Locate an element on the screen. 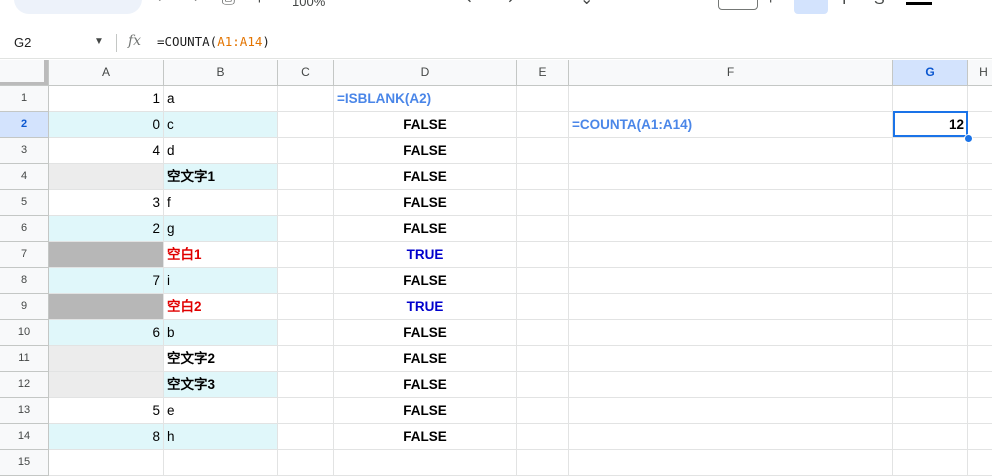 The height and width of the screenshot is (476, 992). cell-g10 is located at coordinates (930, 333).